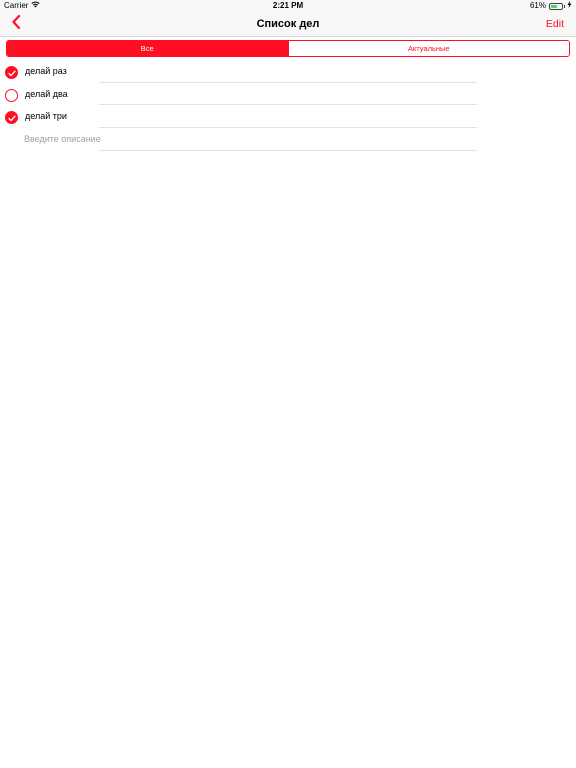 This screenshot has width=576, height=768. I want to click on new-task-row, so click(288, 139).